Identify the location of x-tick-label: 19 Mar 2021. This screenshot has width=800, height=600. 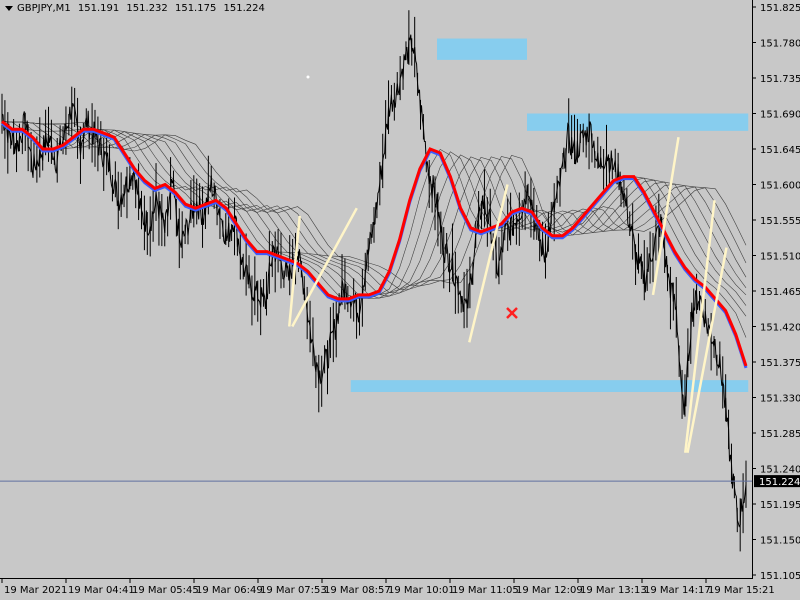
(35, 590).